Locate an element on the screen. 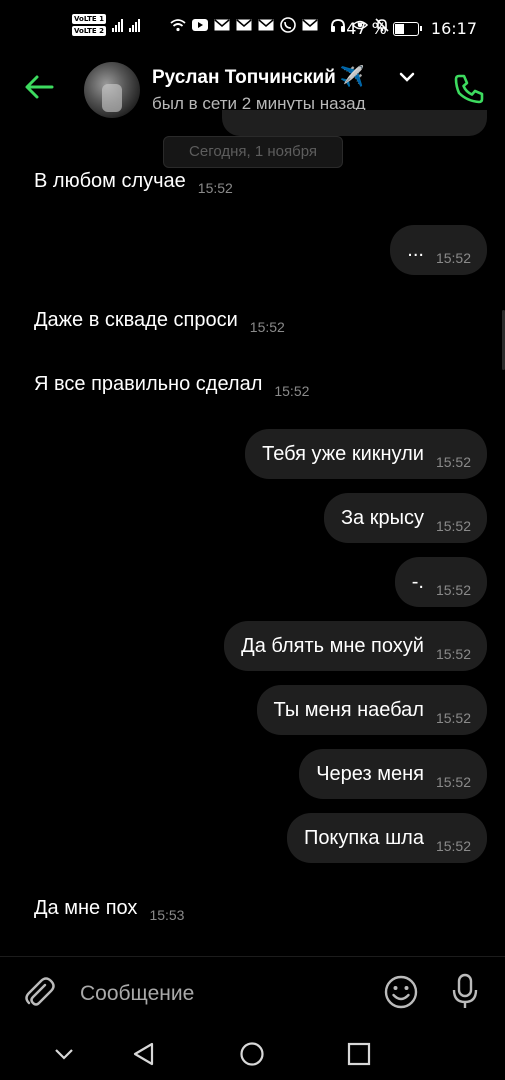 The width and height of the screenshot is (505, 1080). youtube-icon is located at coordinates (200, 25).